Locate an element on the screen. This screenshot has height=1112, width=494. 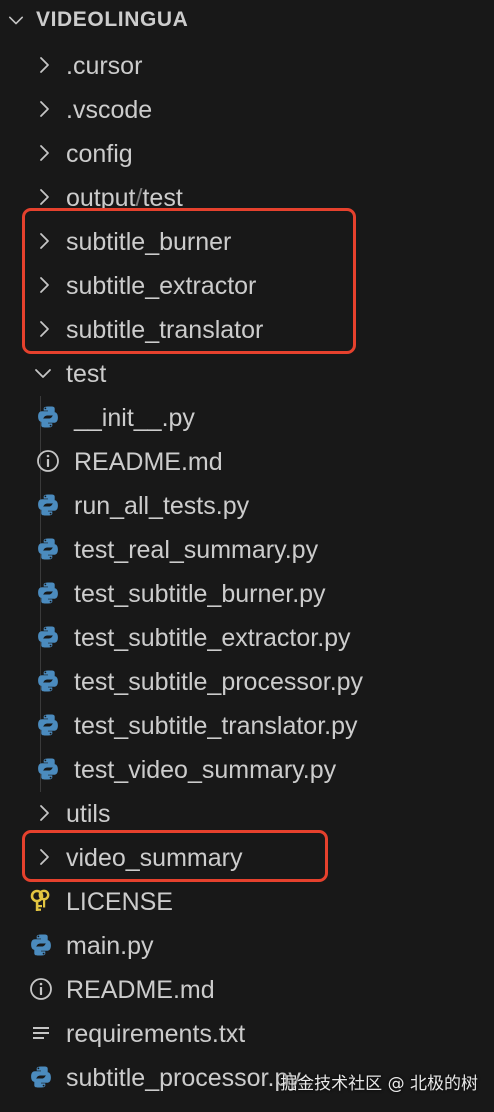
tree-file-main-py: main.py is located at coordinates (247, 945).